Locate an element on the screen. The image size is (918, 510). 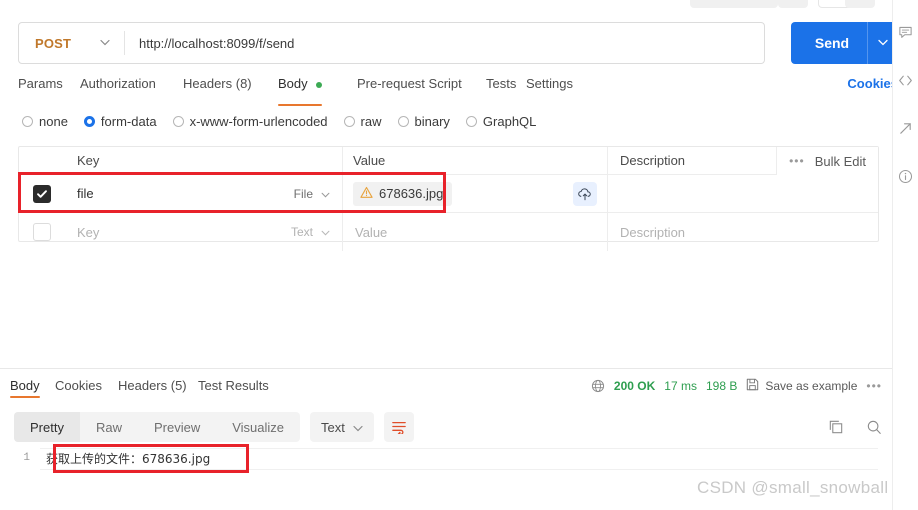
word-wrap-toggle-icon is located at coordinates (398, 427).